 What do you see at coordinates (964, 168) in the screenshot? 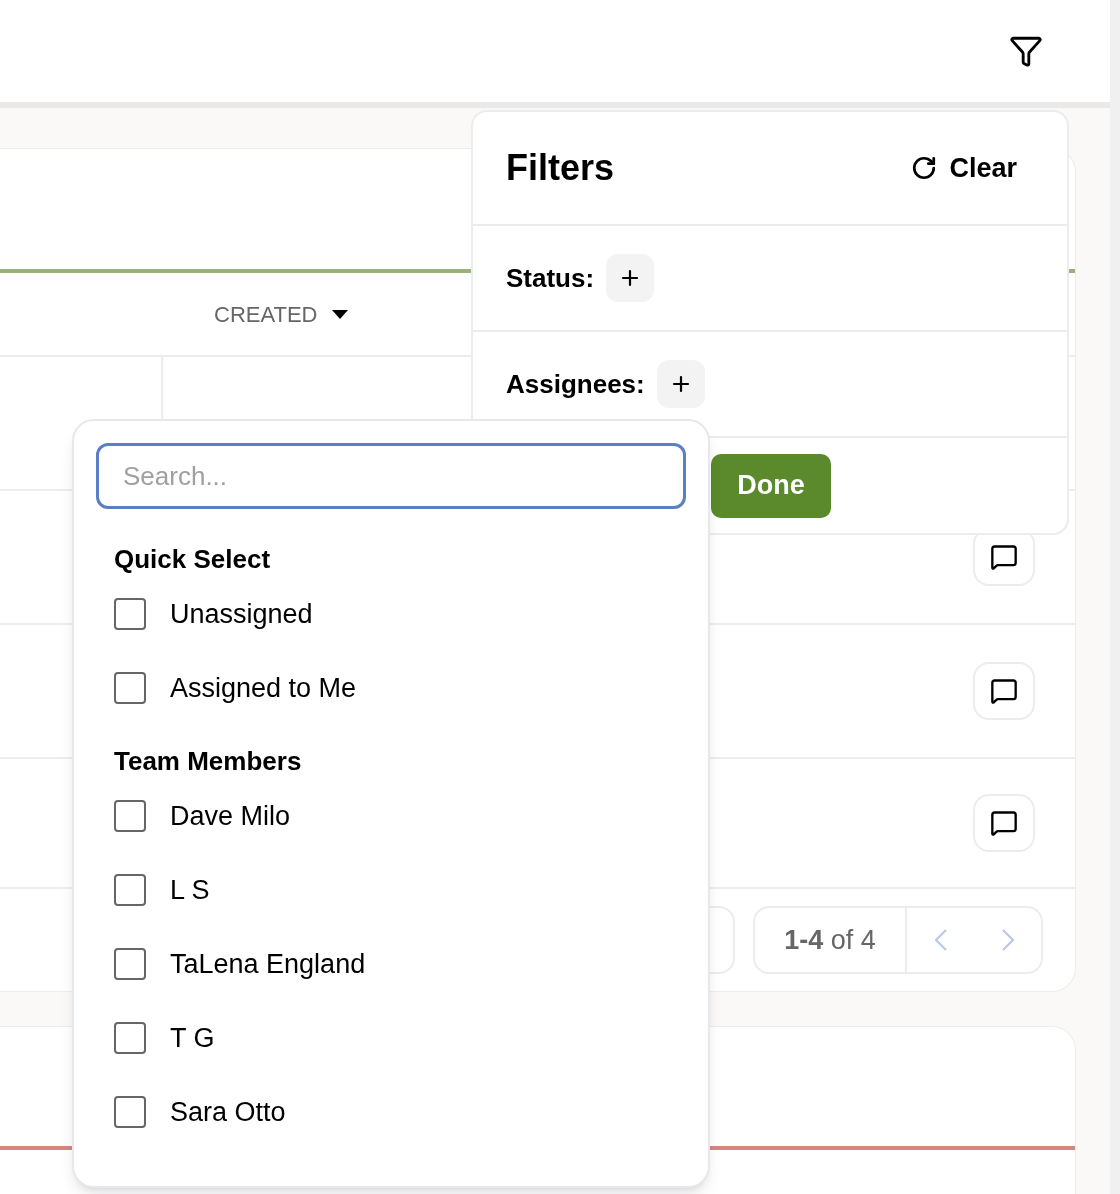
I see `clear-button: Clear` at bounding box center [964, 168].